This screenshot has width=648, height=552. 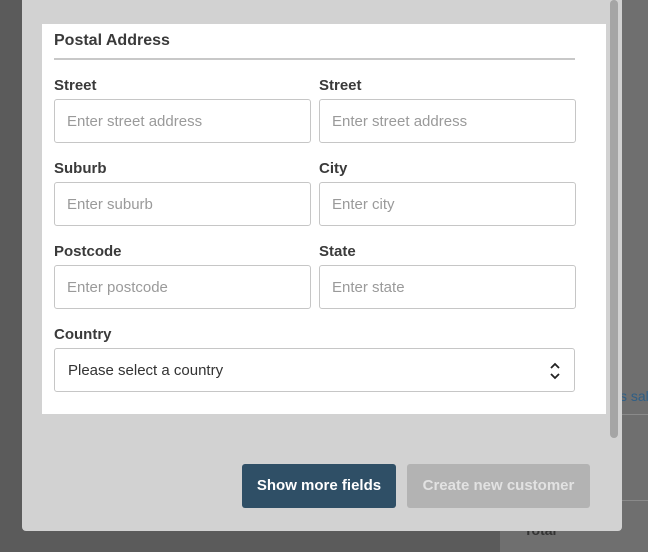 What do you see at coordinates (88, 251) in the screenshot?
I see `postcode-label: Postcode` at bounding box center [88, 251].